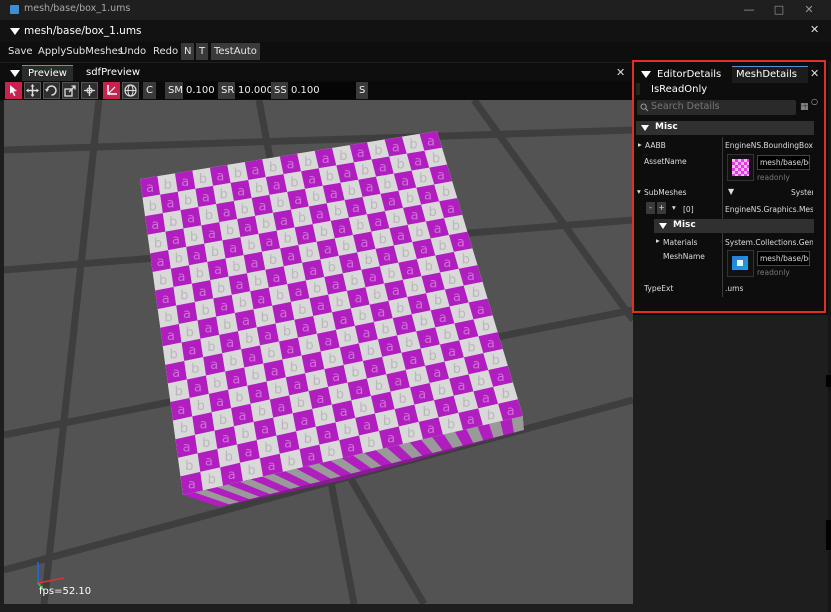 The image size is (831, 612). I want to click on expand-submeshes-icon: ▾, so click(639, 191).